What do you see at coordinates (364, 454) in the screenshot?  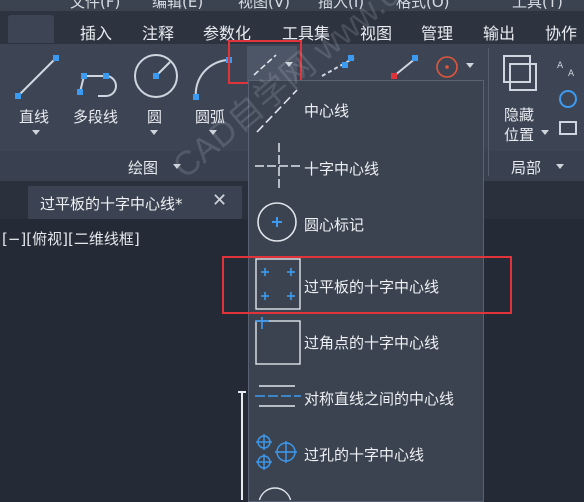 I see `menu-item-hole-cross-centerline-label: 过孔的十字中心线` at bounding box center [364, 454].